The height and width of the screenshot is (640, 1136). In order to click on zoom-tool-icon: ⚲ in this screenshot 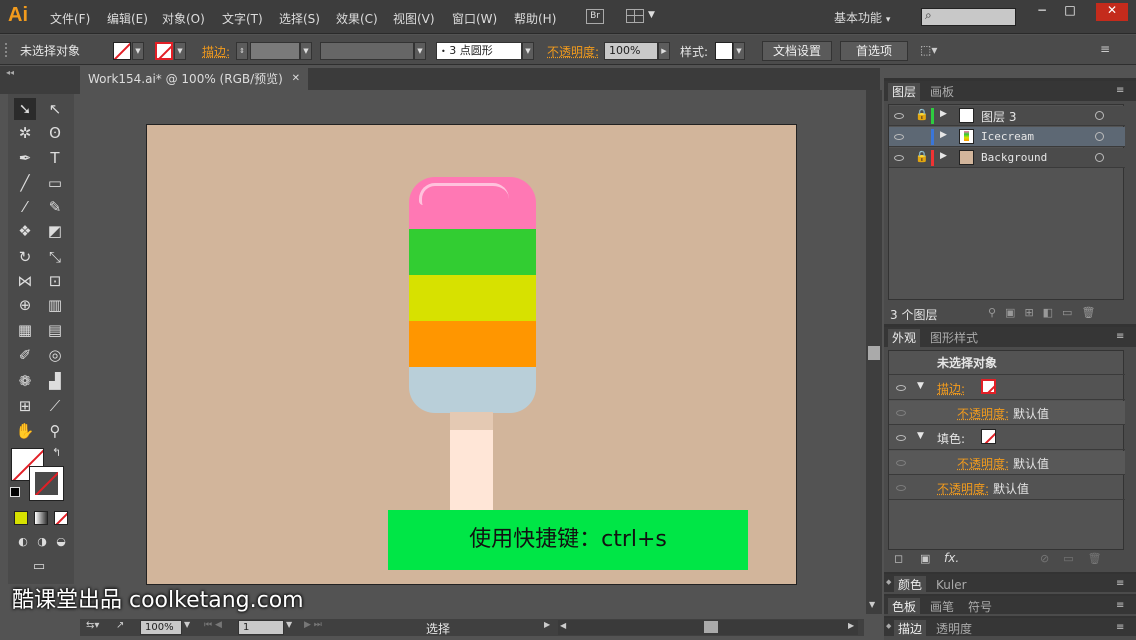, I will do `click(55, 431)`.